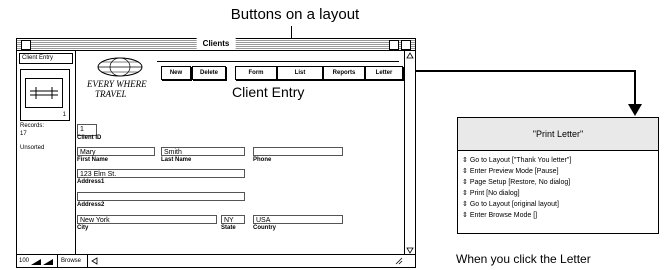  I want to click on address1-field: 123 Elm St., so click(161, 173).